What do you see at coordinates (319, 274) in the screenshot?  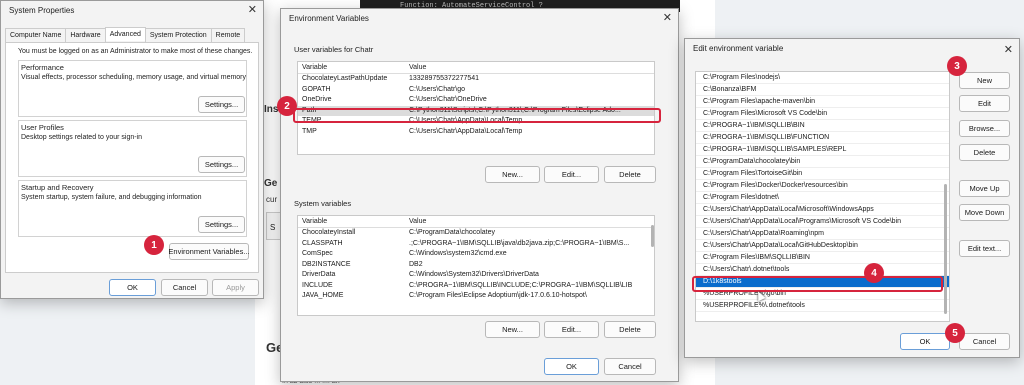 I see `variable-name-cell: DriverData` at bounding box center [319, 274].